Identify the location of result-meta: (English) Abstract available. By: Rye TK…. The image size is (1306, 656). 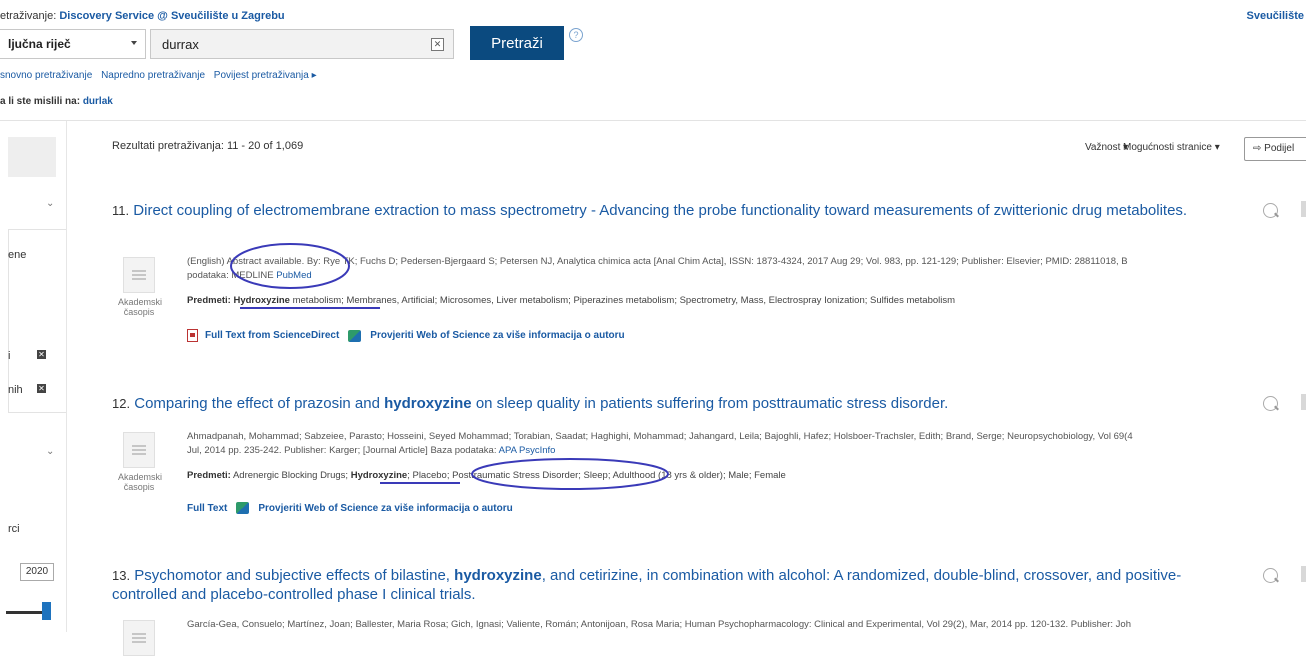
(657, 269).